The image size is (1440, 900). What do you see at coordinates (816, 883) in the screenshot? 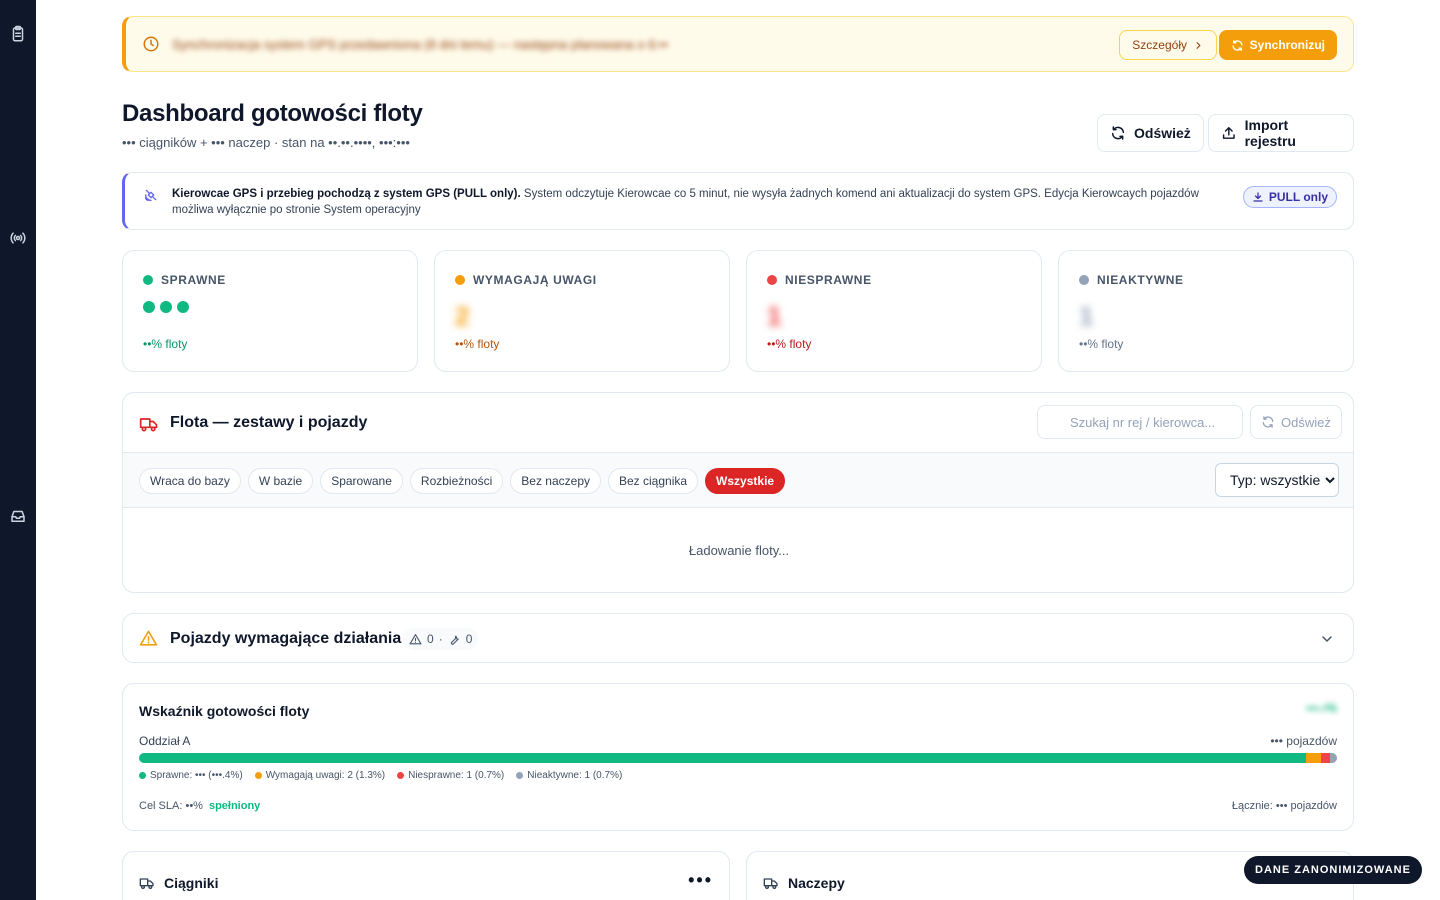
I see `trailers-title: Naczepy` at bounding box center [816, 883].